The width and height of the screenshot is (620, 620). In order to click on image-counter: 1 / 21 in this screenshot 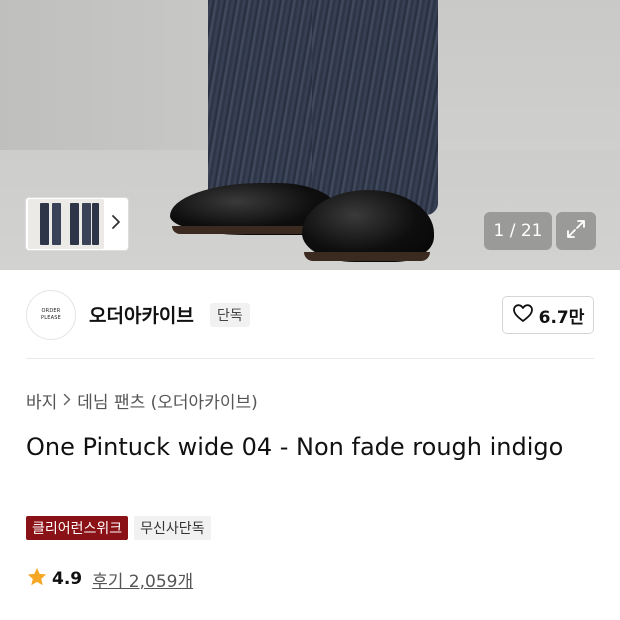, I will do `click(518, 231)`.